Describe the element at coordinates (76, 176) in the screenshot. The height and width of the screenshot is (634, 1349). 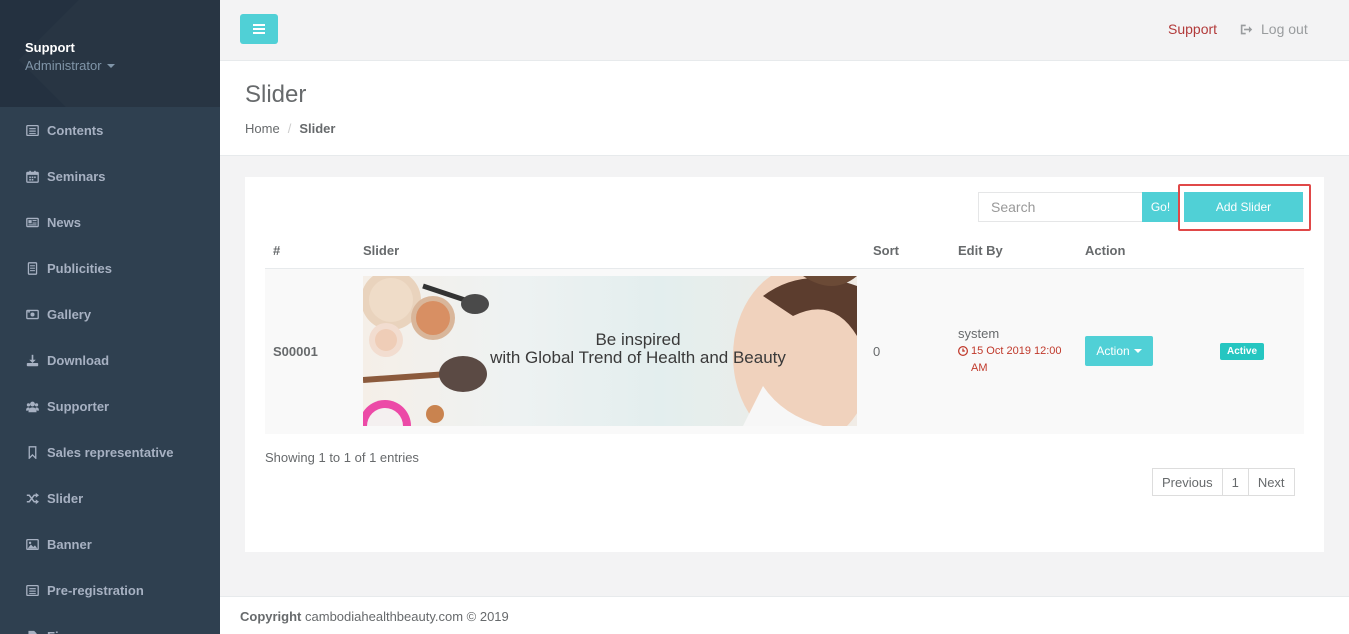
I see `sidebar-item-label: Seminars` at that location.